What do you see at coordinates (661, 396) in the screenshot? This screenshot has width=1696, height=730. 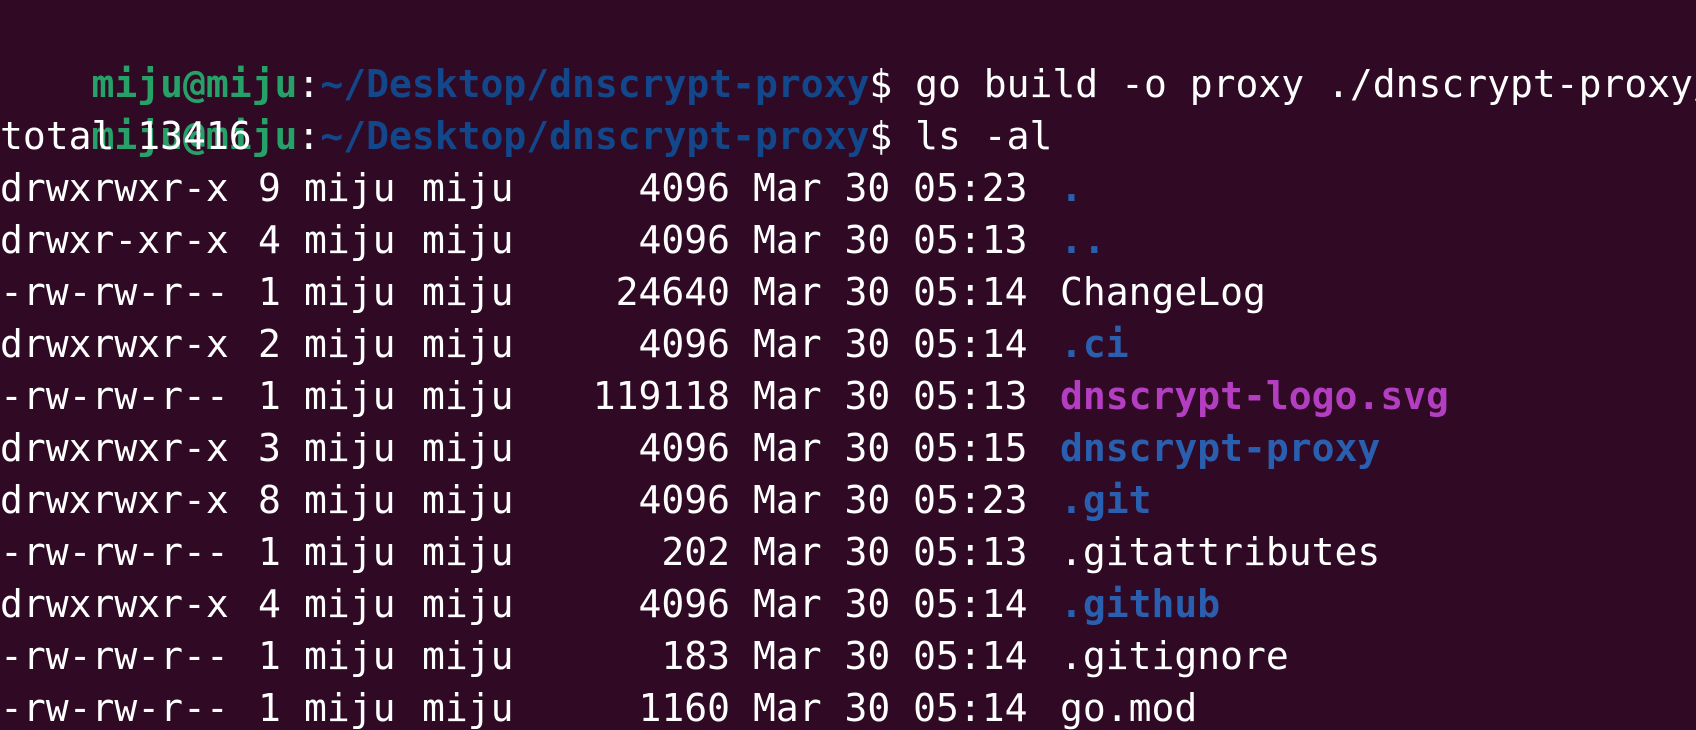 I see `size-cell: 119118` at bounding box center [661, 396].